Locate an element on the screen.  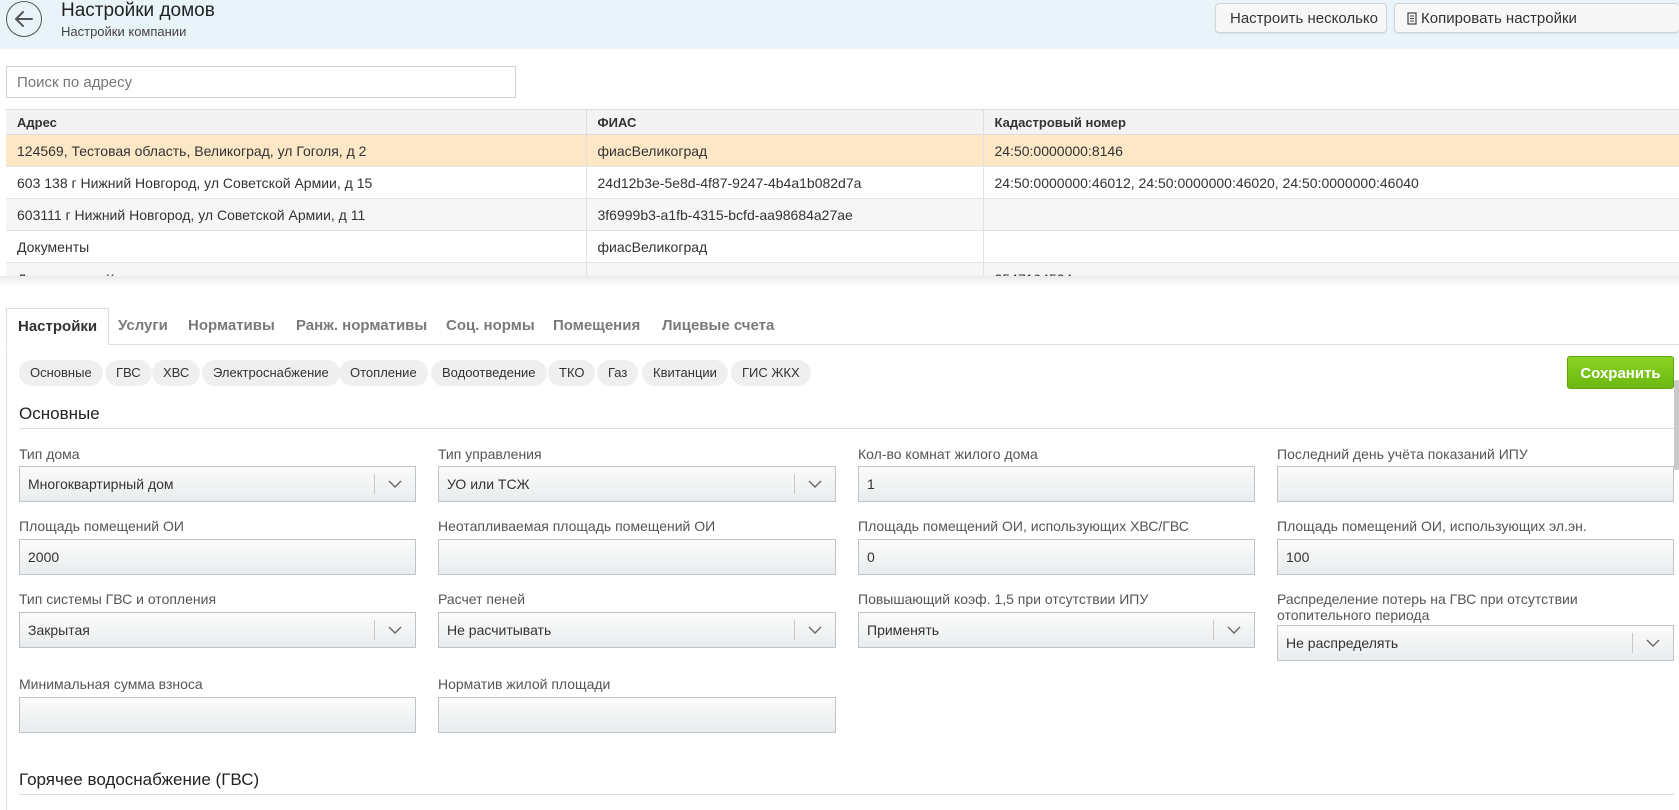
field-label: Тип дома is located at coordinates (49, 454).